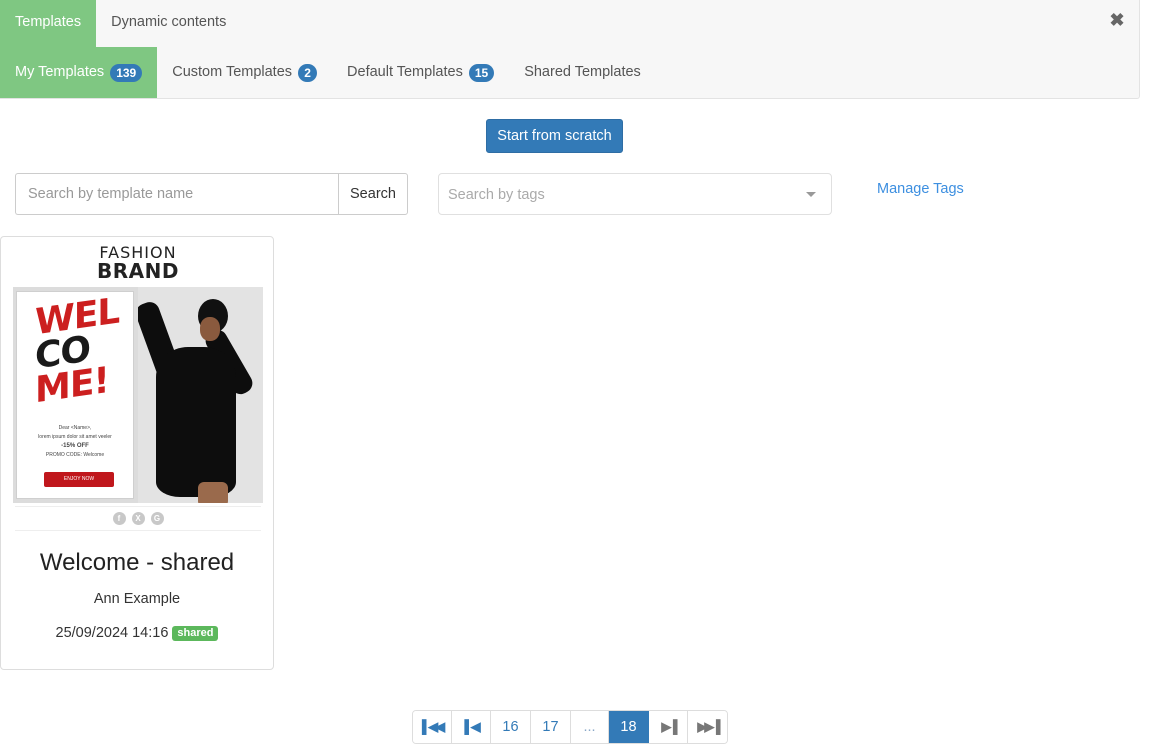 The image size is (1159, 749). I want to click on template-author: Ann Example, so click(137, 599).